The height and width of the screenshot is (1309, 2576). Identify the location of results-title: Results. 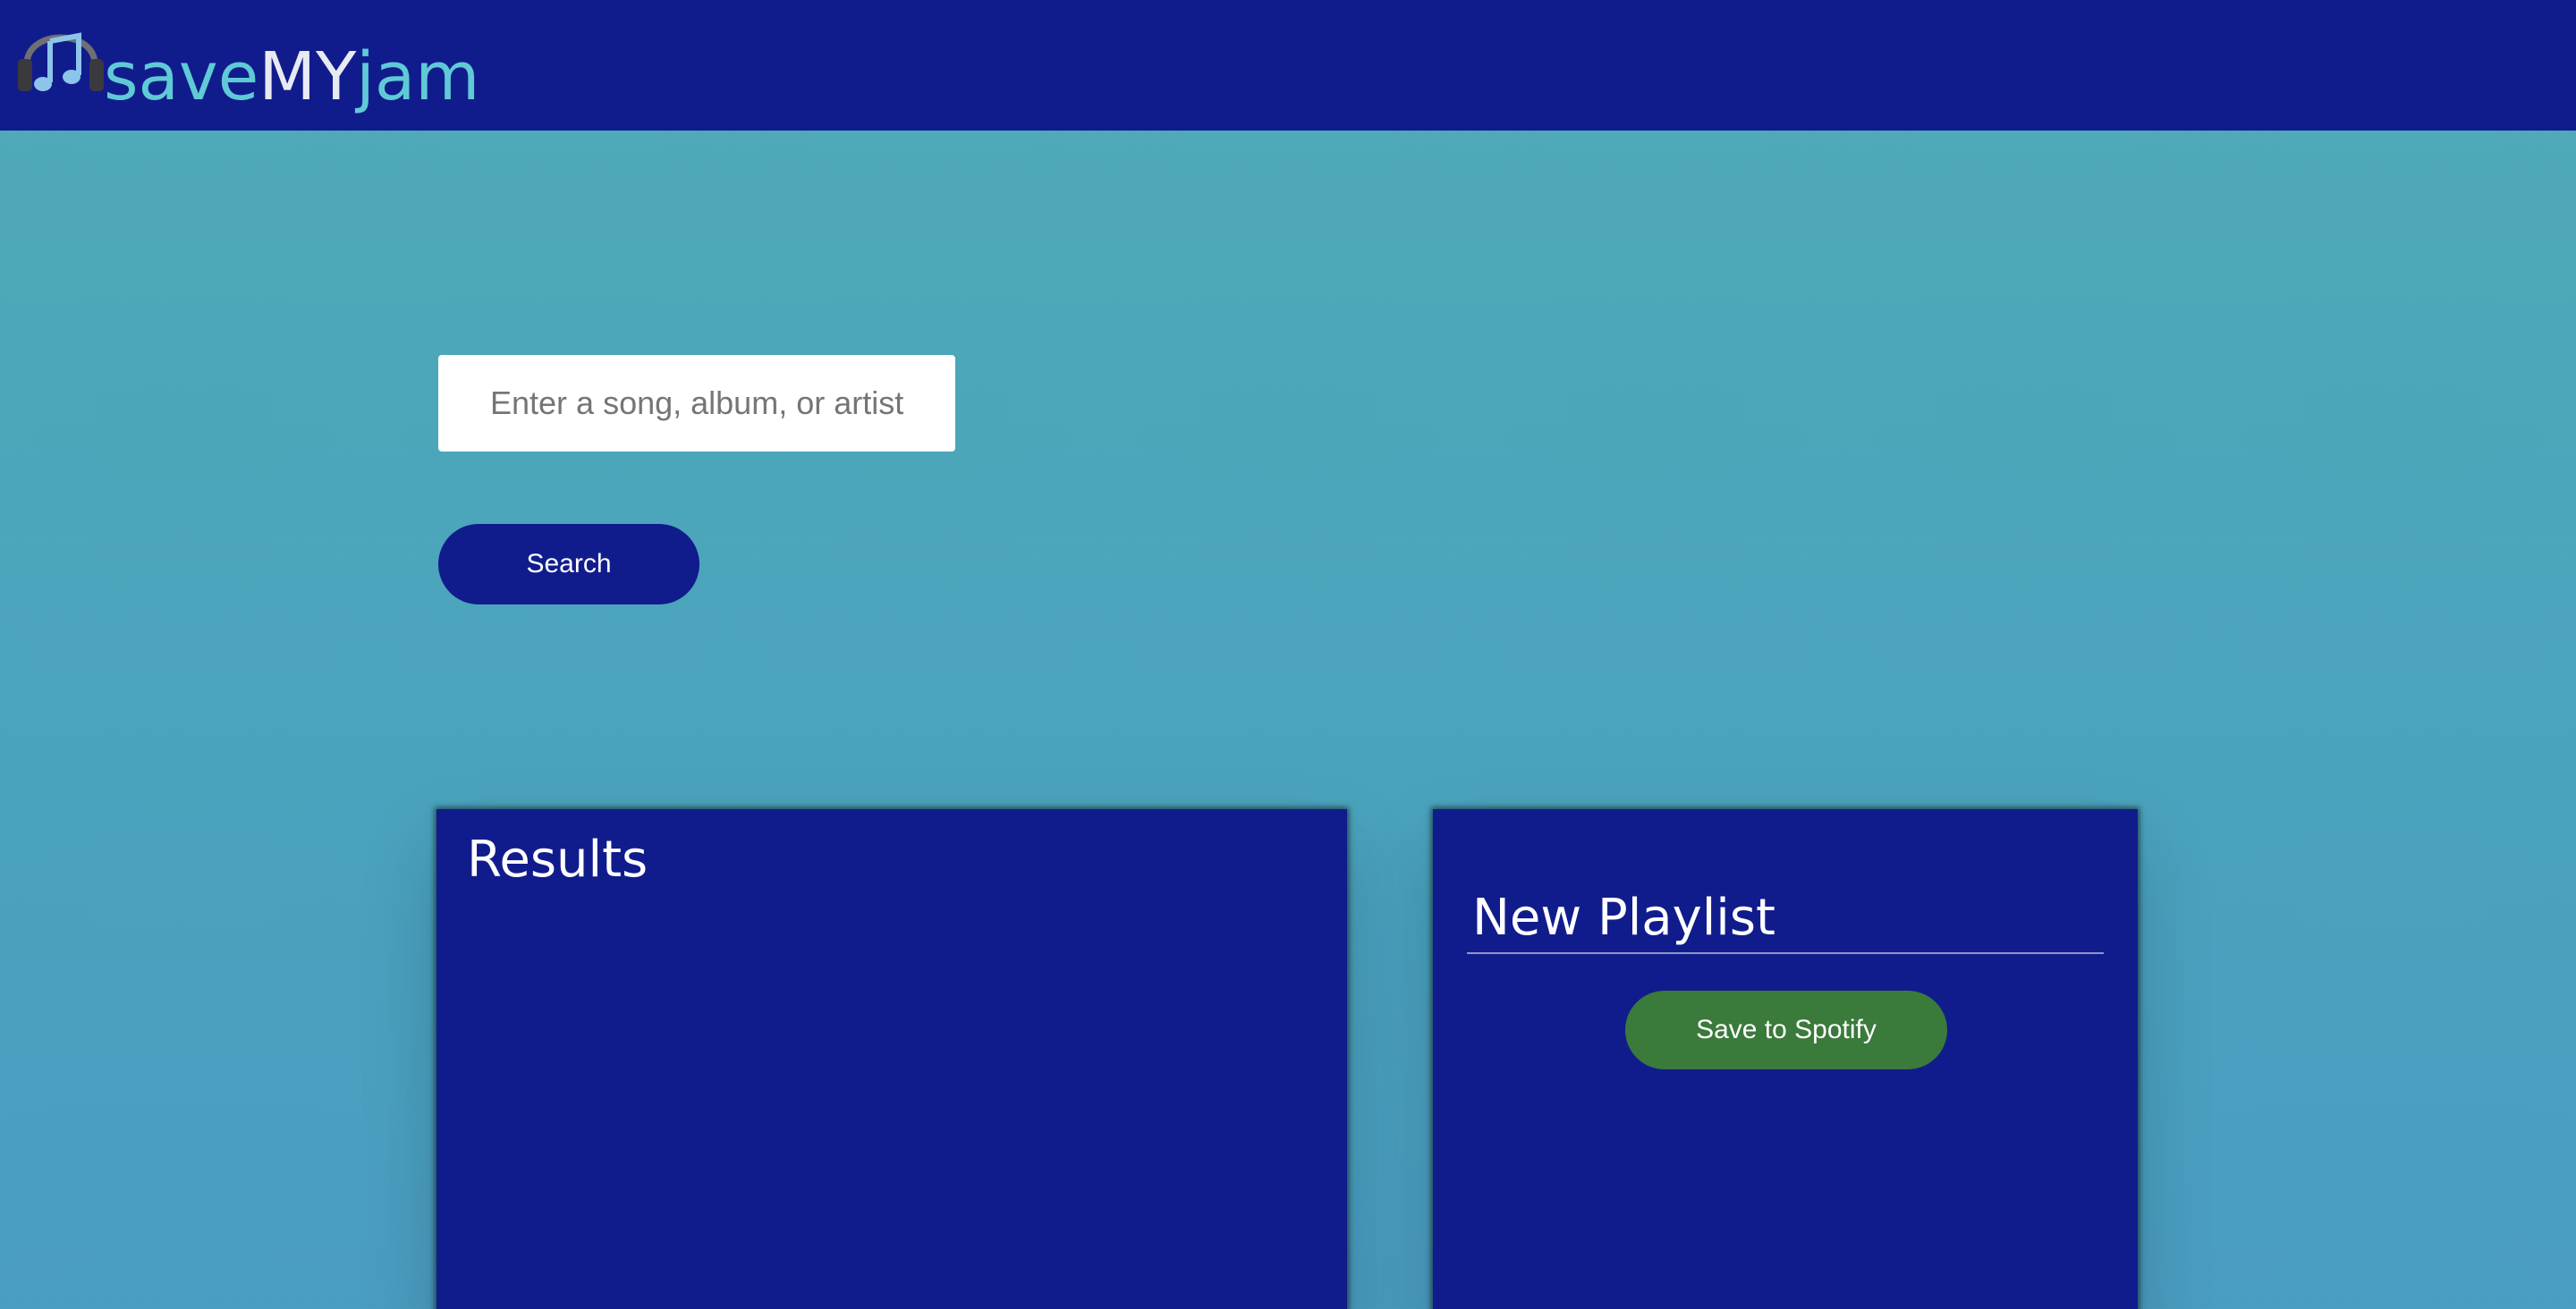
(557, 860).